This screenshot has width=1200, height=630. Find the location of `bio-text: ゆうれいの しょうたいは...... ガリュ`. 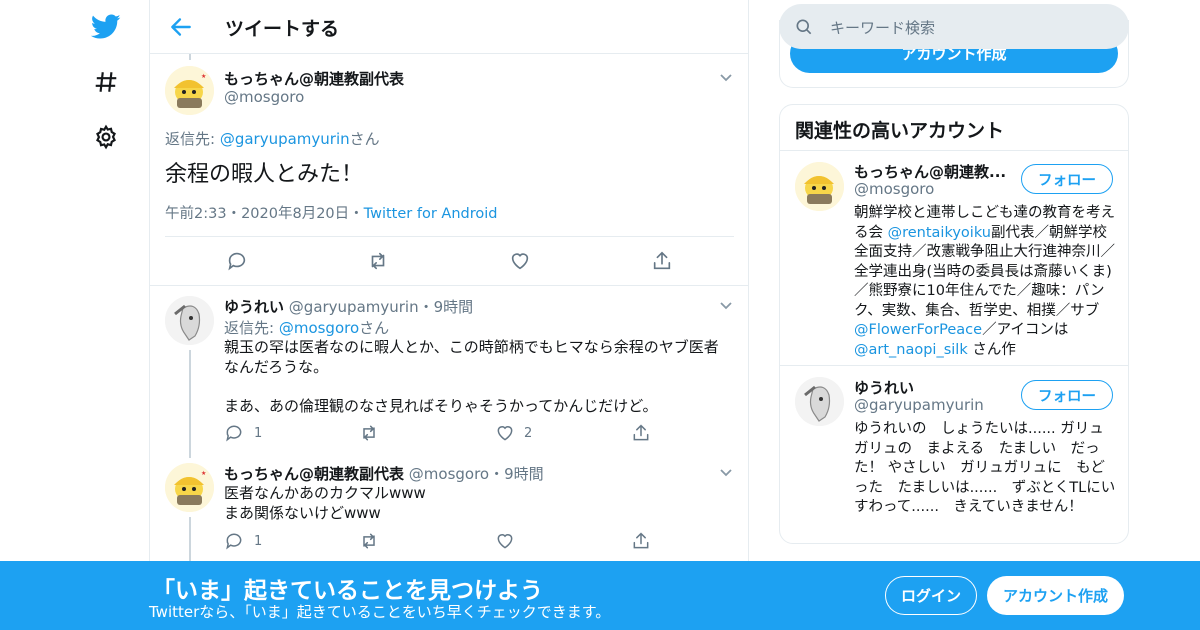

bio-text: ゆうれいの しょうたいは...... ガリュ is located at coordinates (979, 429).